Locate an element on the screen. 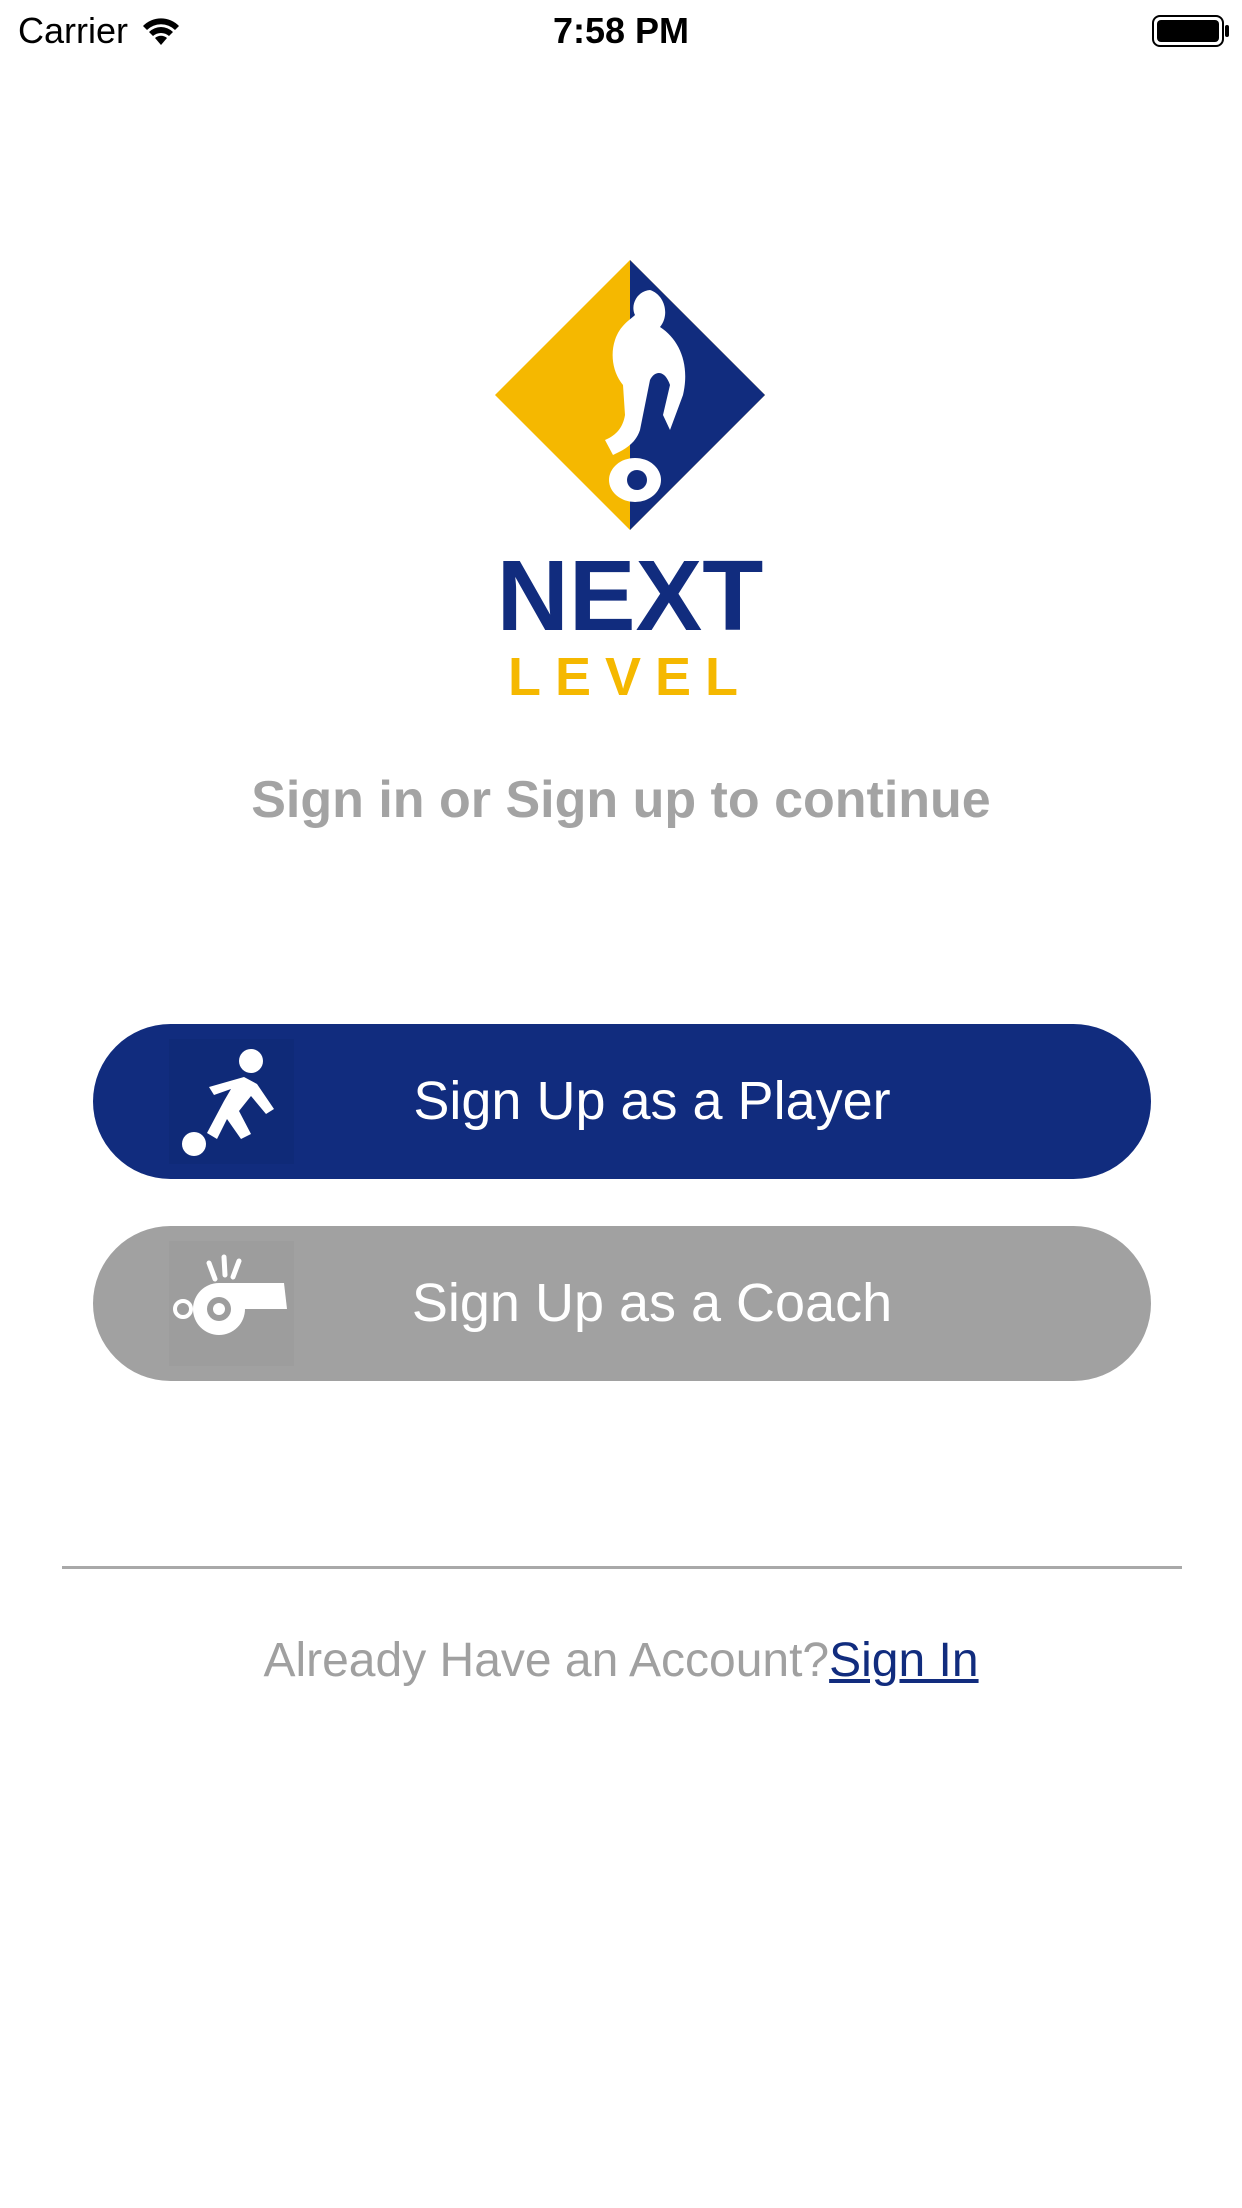 This screenshot has height=2208, width=1242. sign-up-player-button: Sign Up as a Player is located at coordinates (622, 1101).